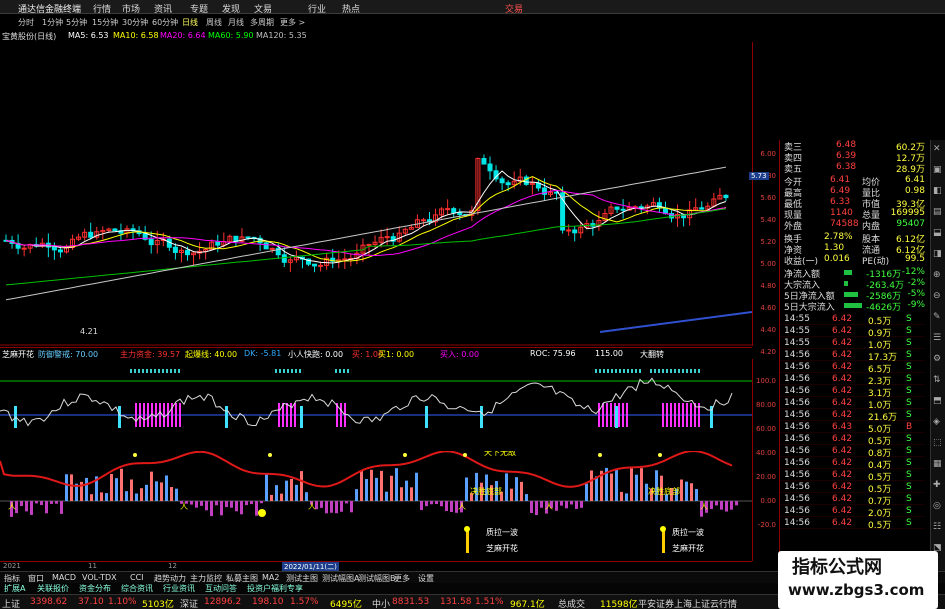  Describe the element at coordinates (236, 22) in the screenshot. I see `period-tab: 月线` at that location.